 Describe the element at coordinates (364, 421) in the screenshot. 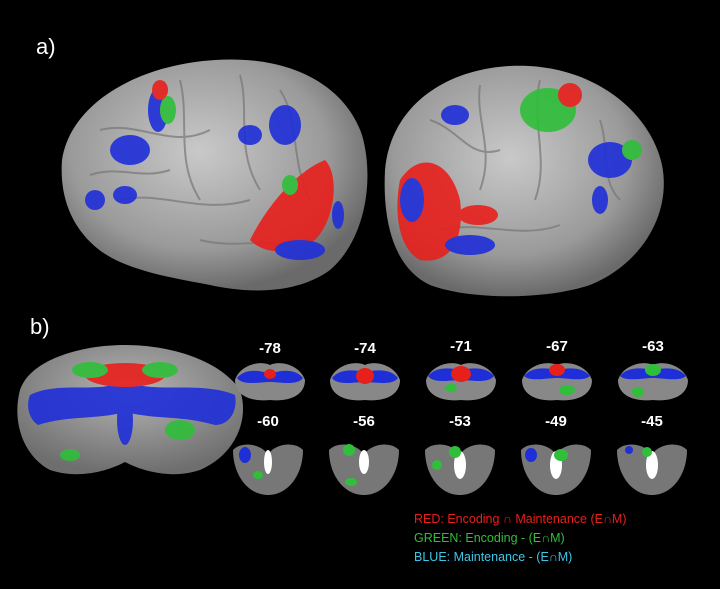

I see `slice-label: -56` at that location.